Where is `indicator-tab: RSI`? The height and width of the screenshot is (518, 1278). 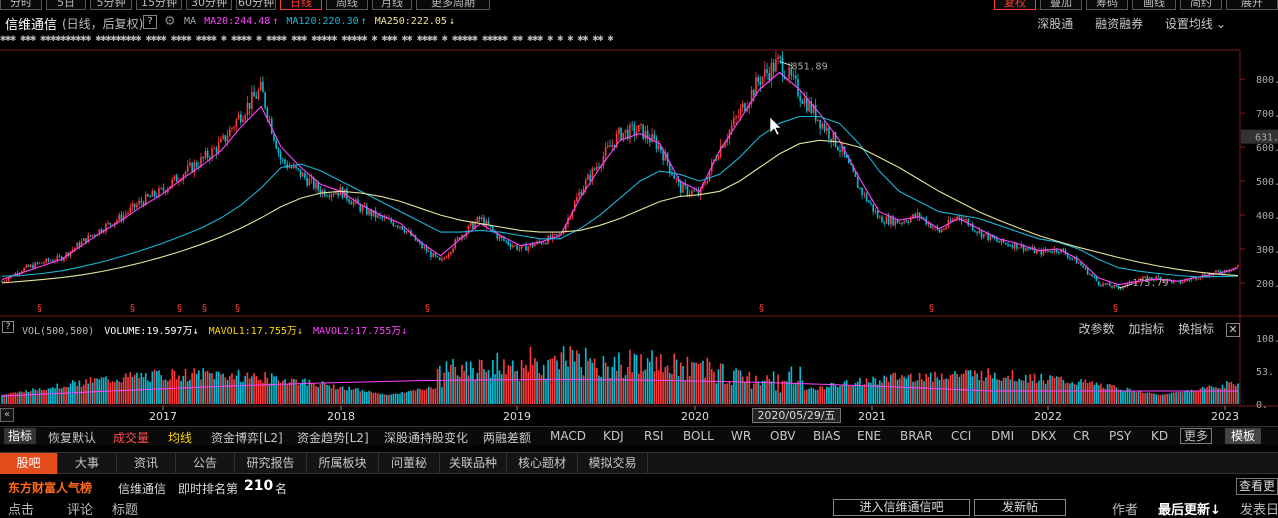
indicator-tab: RSI is located at coordinates (654, 436).